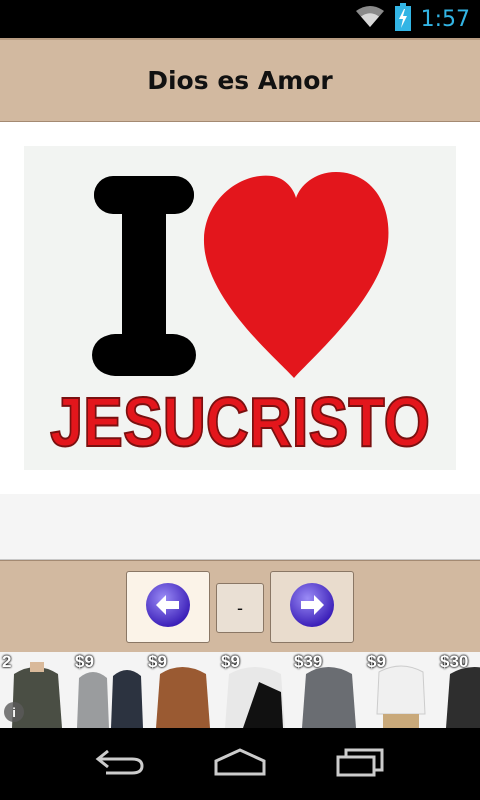 The image size is (480, 800). I want to click on next-button, so click(312, 607).